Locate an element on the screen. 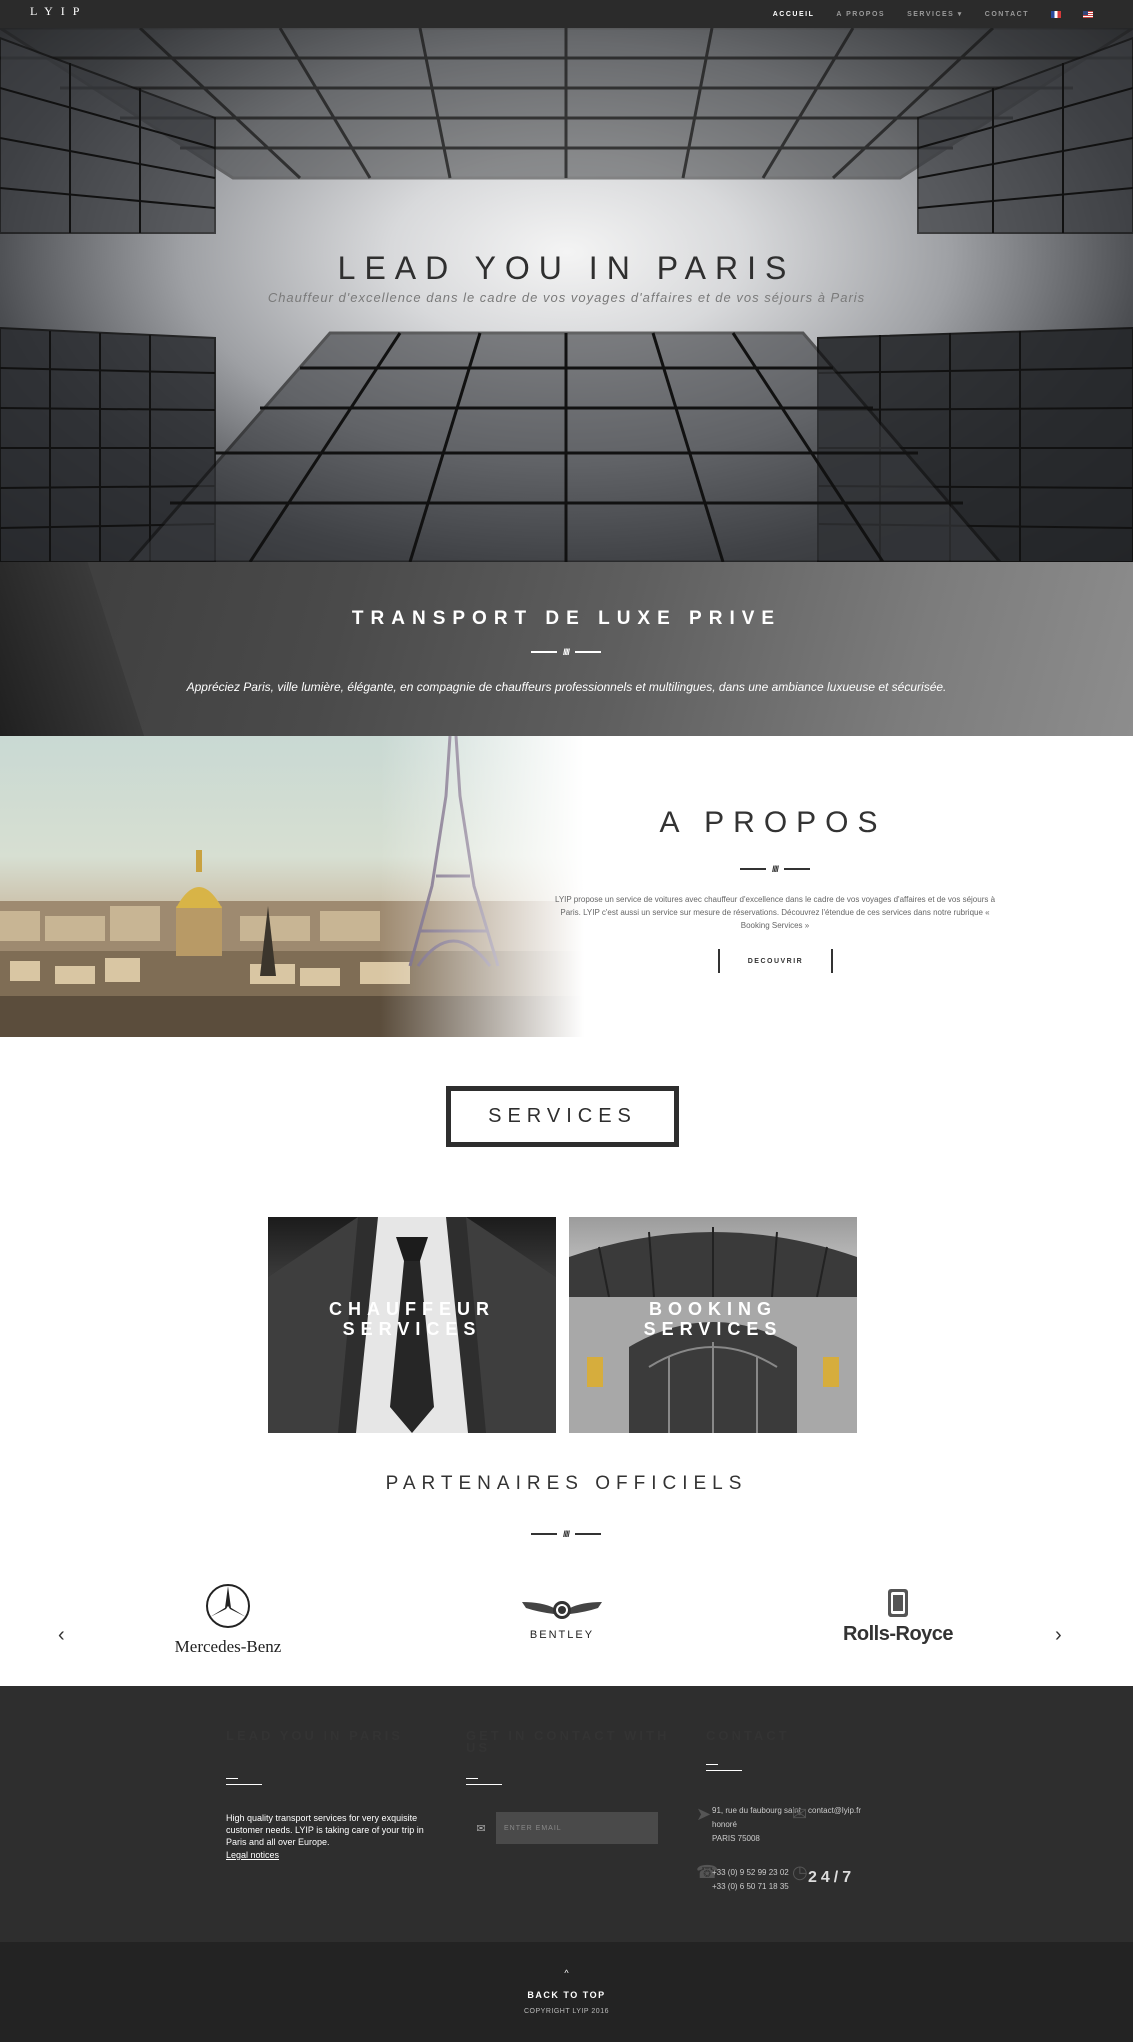 Image resolution: width=1133 pixels, height=2042 pixels. main-menu: ACCUEIL A PROPOS SERVICES ▾ CONTACT is located at coordinates (933, 14).